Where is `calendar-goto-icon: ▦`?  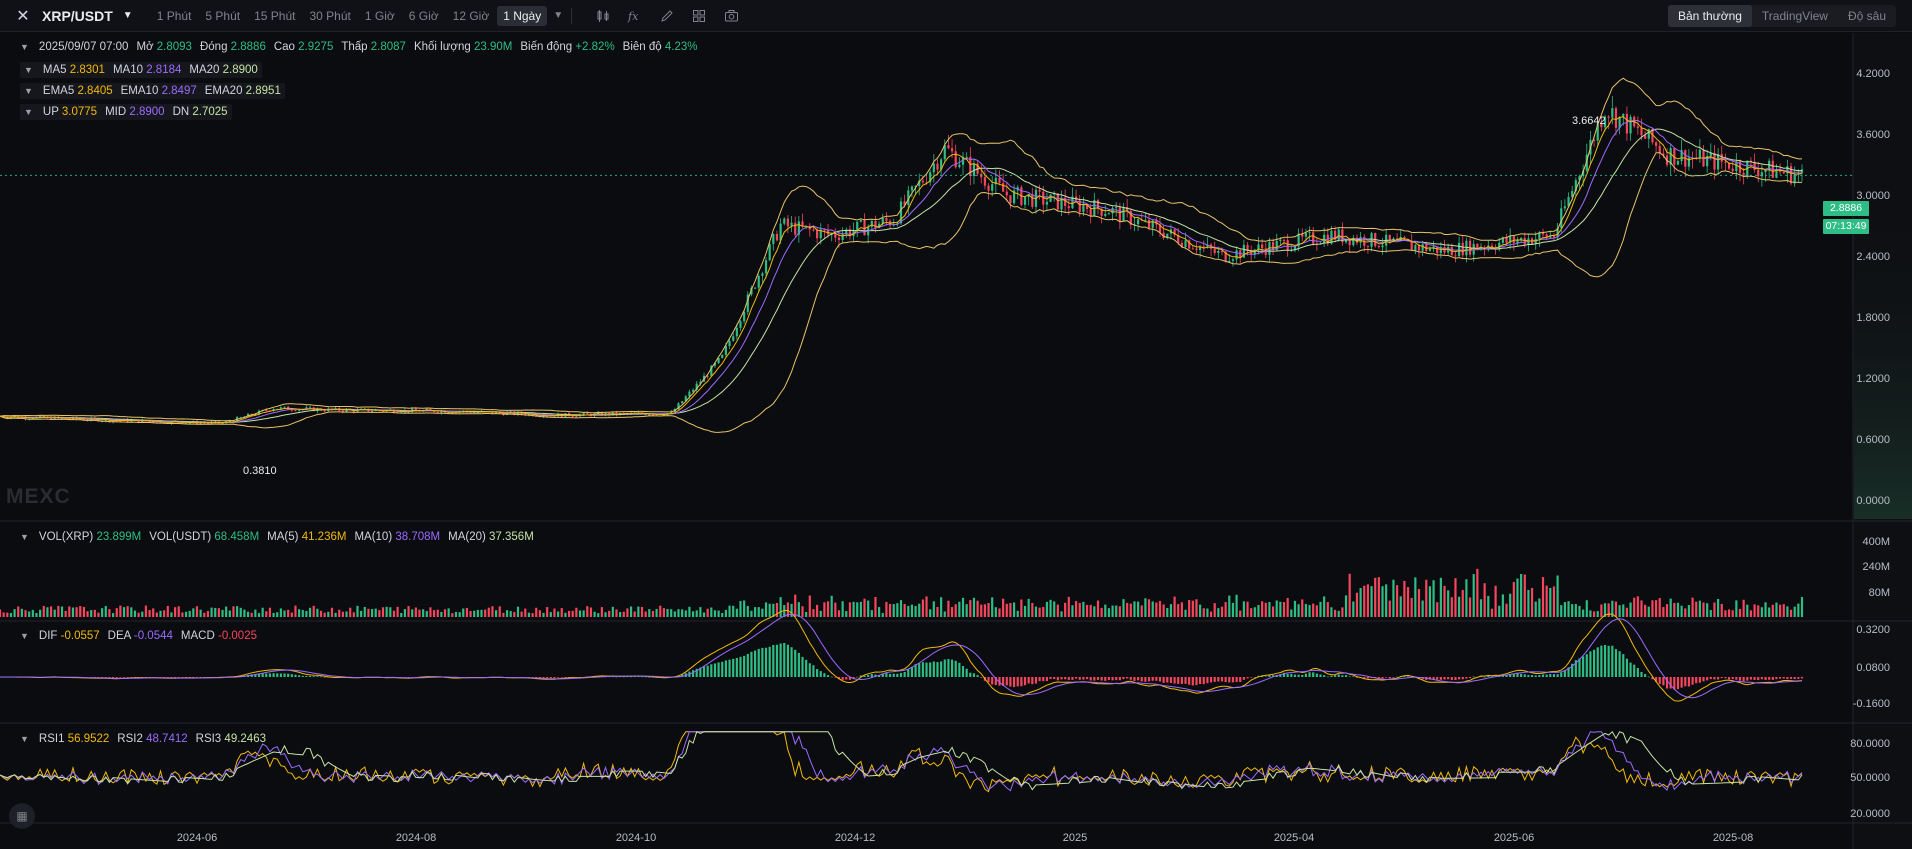 calendar-goto-icon: ▦ is located at coordinates (22, 816).